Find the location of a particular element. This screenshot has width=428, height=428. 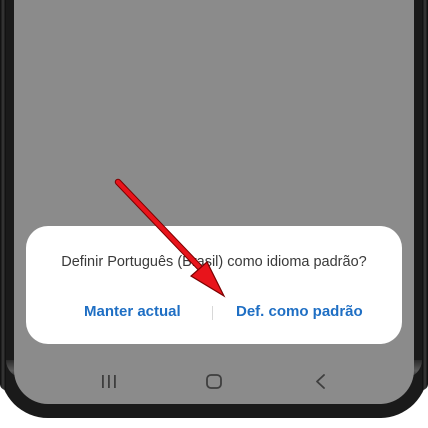

dialog-actions: Manter actual Def. como padrão is located at coordinates (214, 312).